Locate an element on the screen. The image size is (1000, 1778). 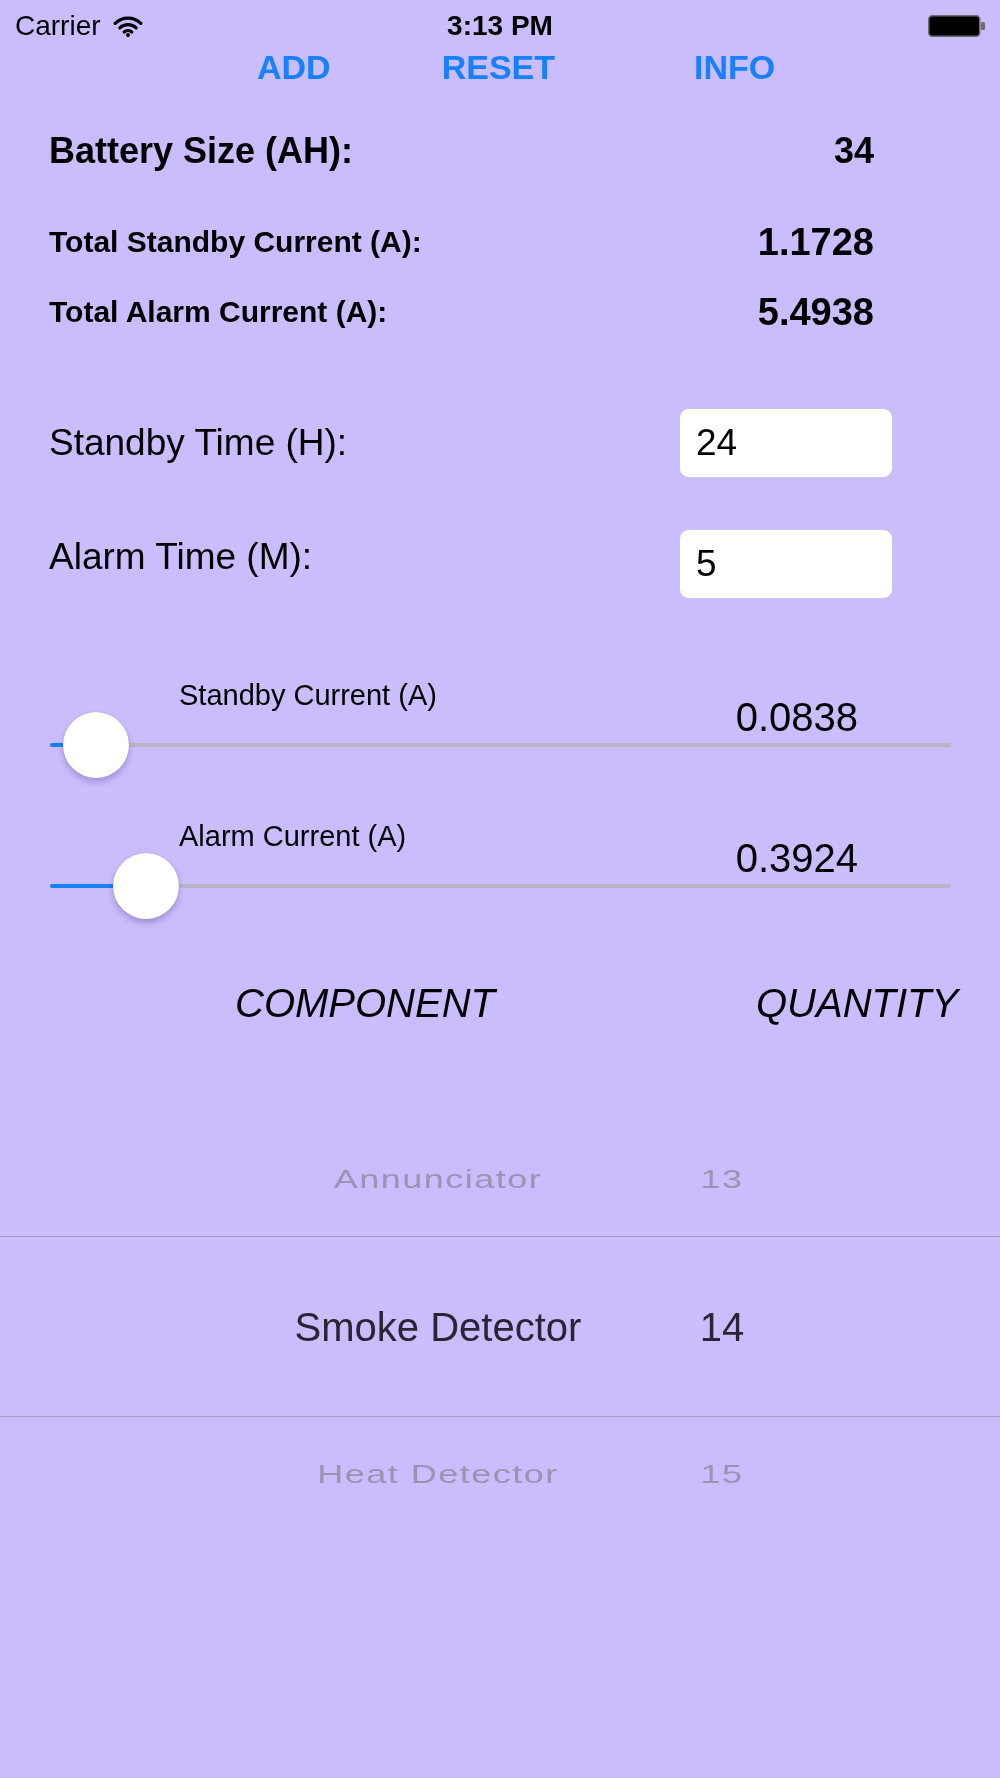
toolbar-button: ADD is located at coordinates (294, 67).